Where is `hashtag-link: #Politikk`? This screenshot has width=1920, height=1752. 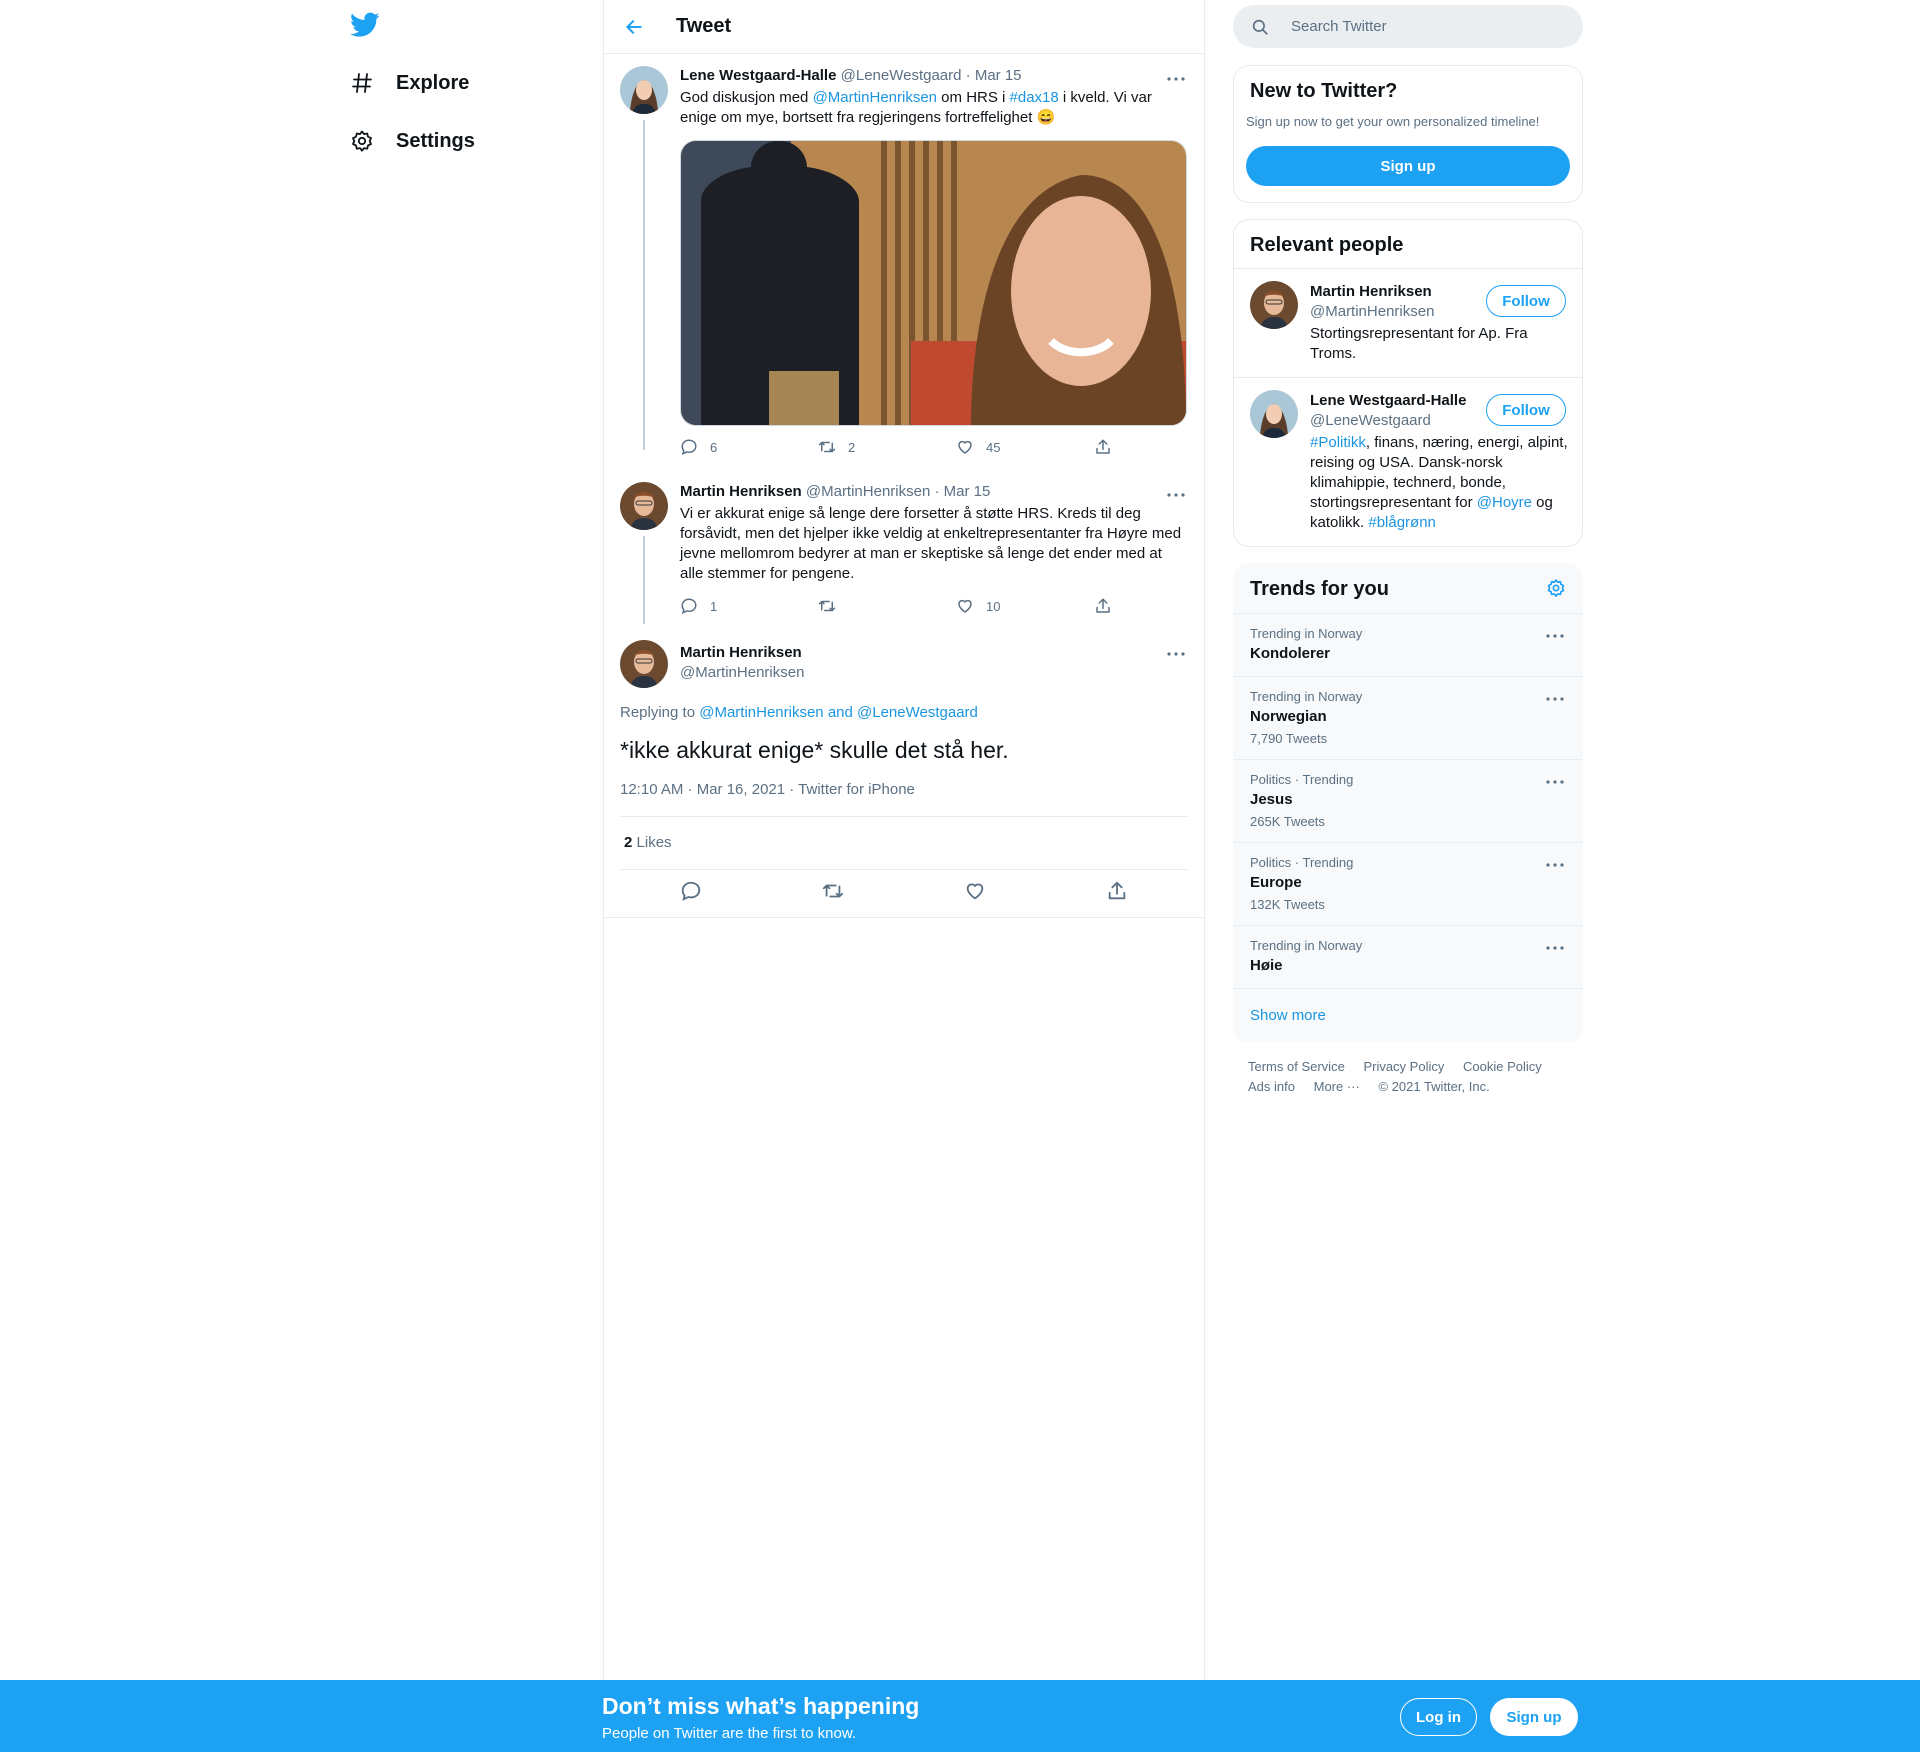 hashtag-link: #Politikk is located at coordinates (1338, 442).